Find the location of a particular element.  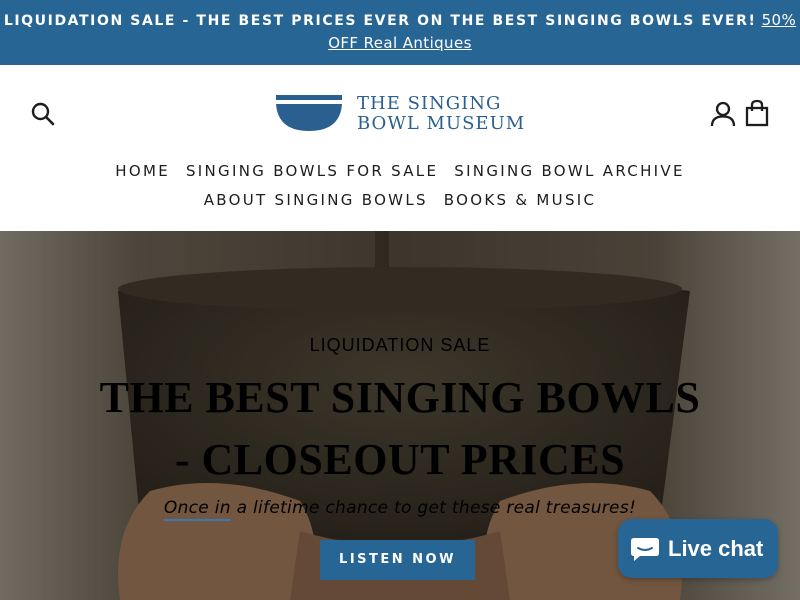

hero-tagline-emphasis: Once in is located at coordinates (197, 509).